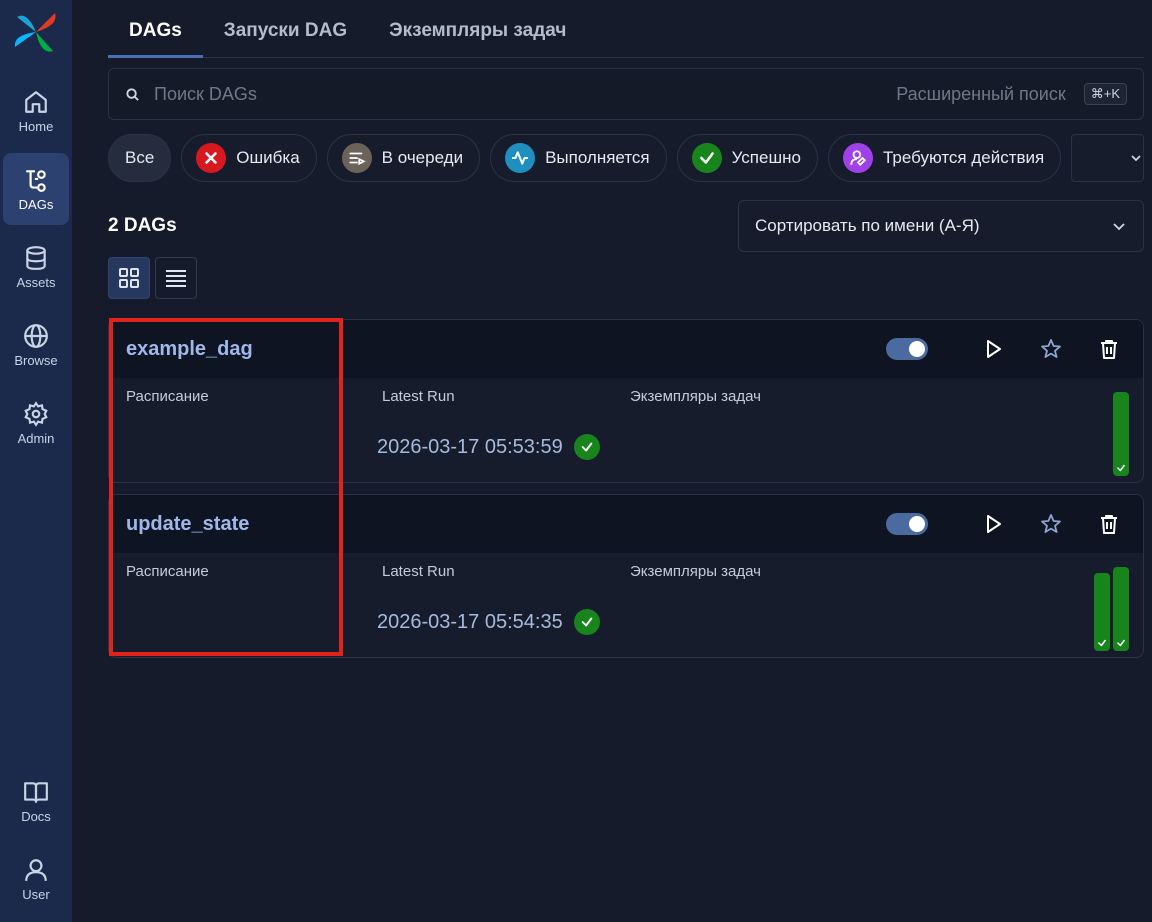  Describe the element at coordinates (626, 349) in the screenshot. I see `dag-card-header: example_dag` at that location.